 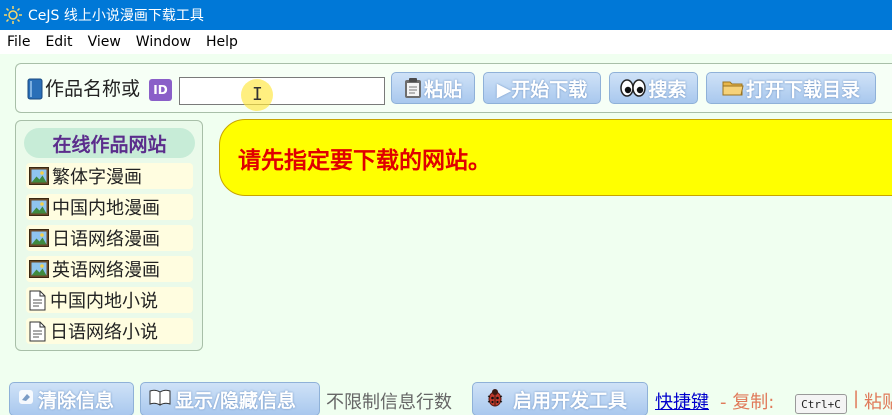 What do you see at coordinates (747, 402) in the screenshot?
I see `copy-hint: - 复制:` at bounding box center [747, 402].